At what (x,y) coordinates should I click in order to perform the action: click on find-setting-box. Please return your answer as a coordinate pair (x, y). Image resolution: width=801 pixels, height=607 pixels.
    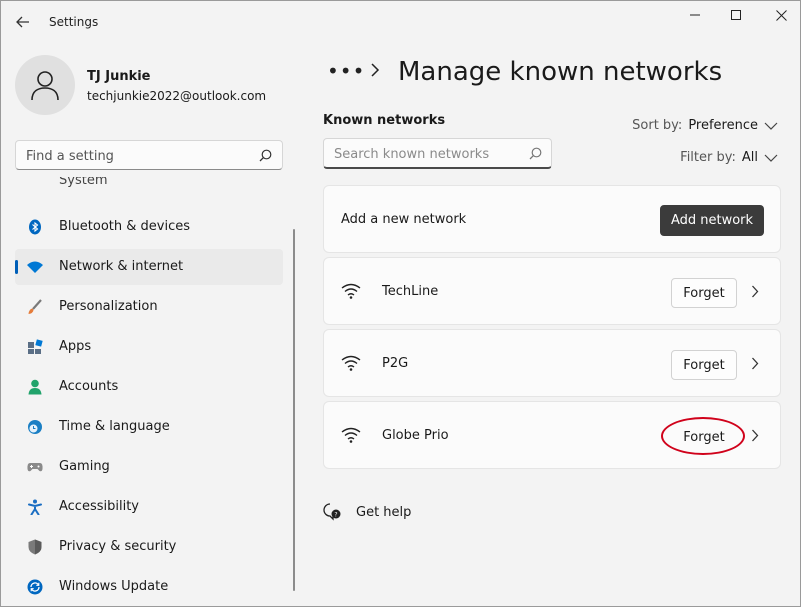
    Looking at the image, I should click on (149, 155).